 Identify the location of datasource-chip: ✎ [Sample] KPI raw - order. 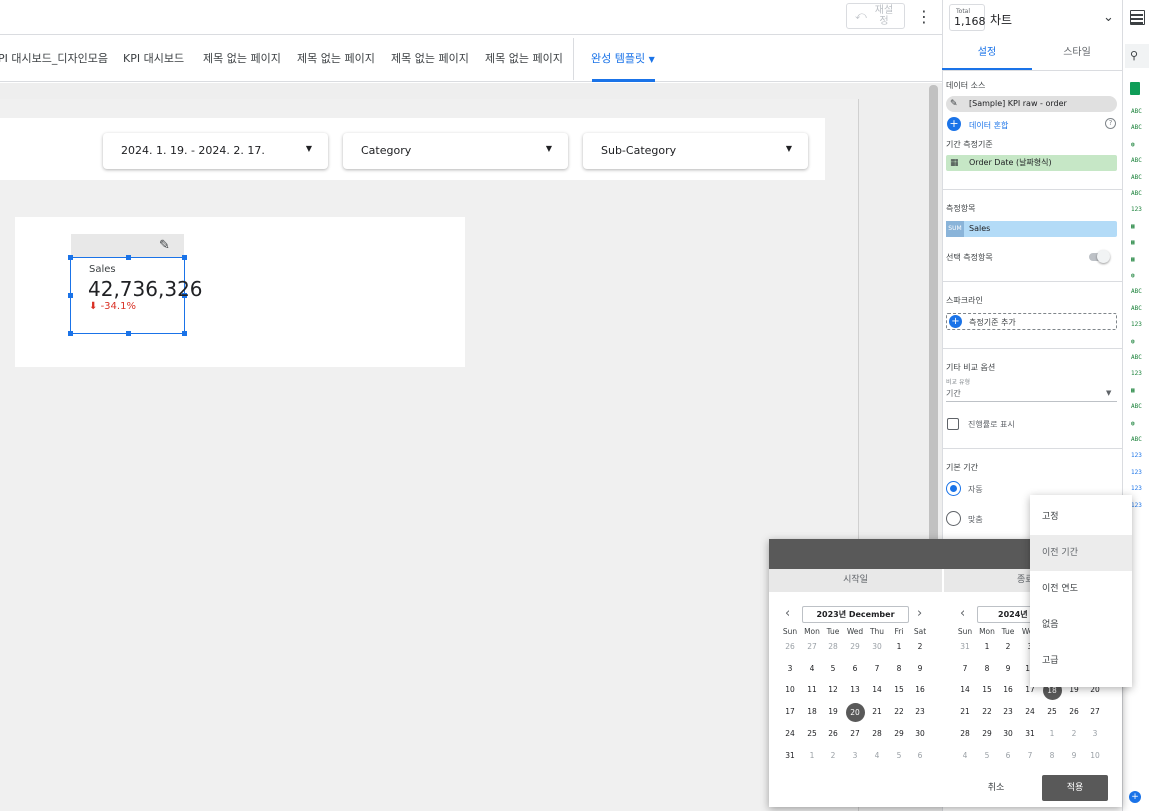
(1031, 104).